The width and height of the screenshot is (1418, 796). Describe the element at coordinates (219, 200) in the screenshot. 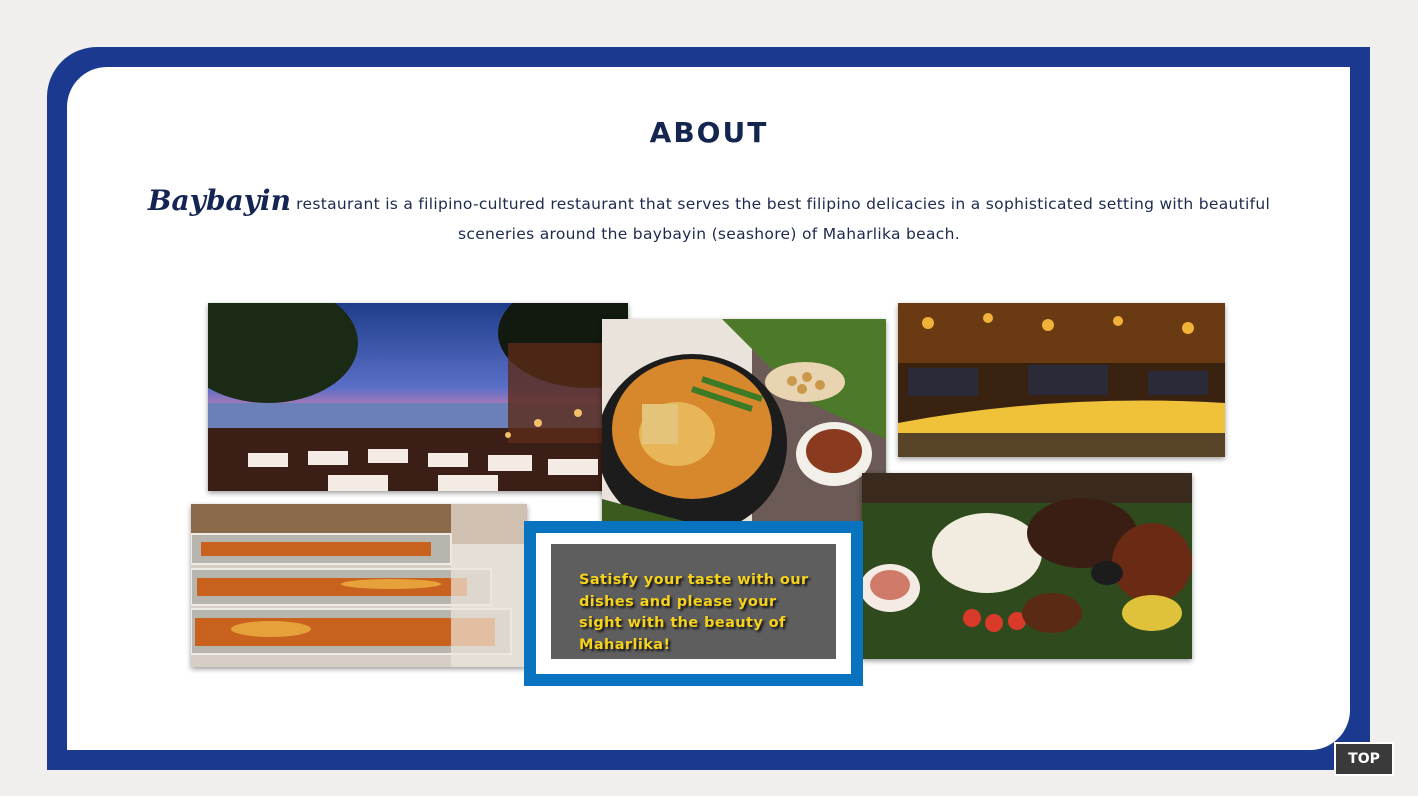

I see `brand-logo-text: Baybayin` at that location.